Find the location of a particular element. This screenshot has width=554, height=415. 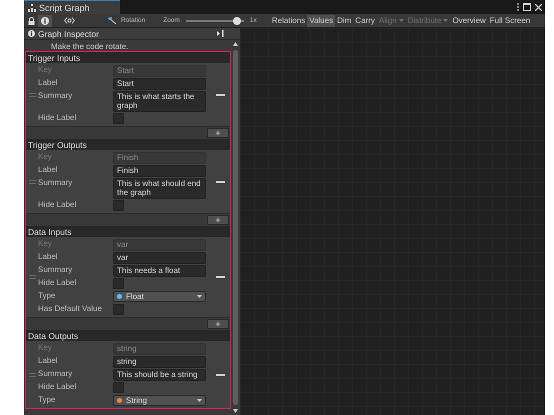

toolbar-toggle: Relations is located at coordinates (289, 20).